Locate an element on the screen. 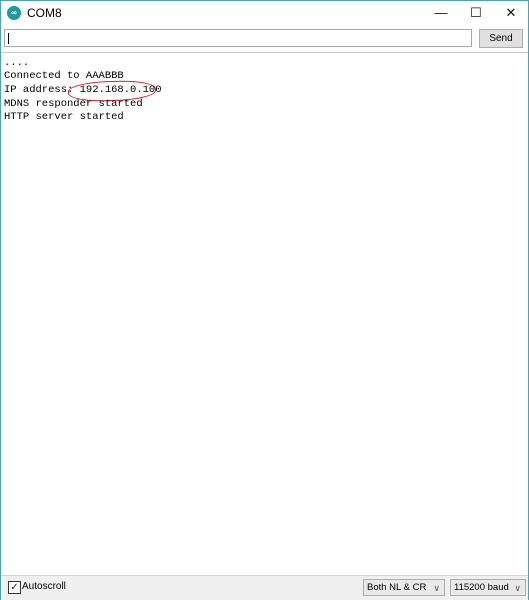  output-line: HTTP server started is located at coordinates (64, 117).